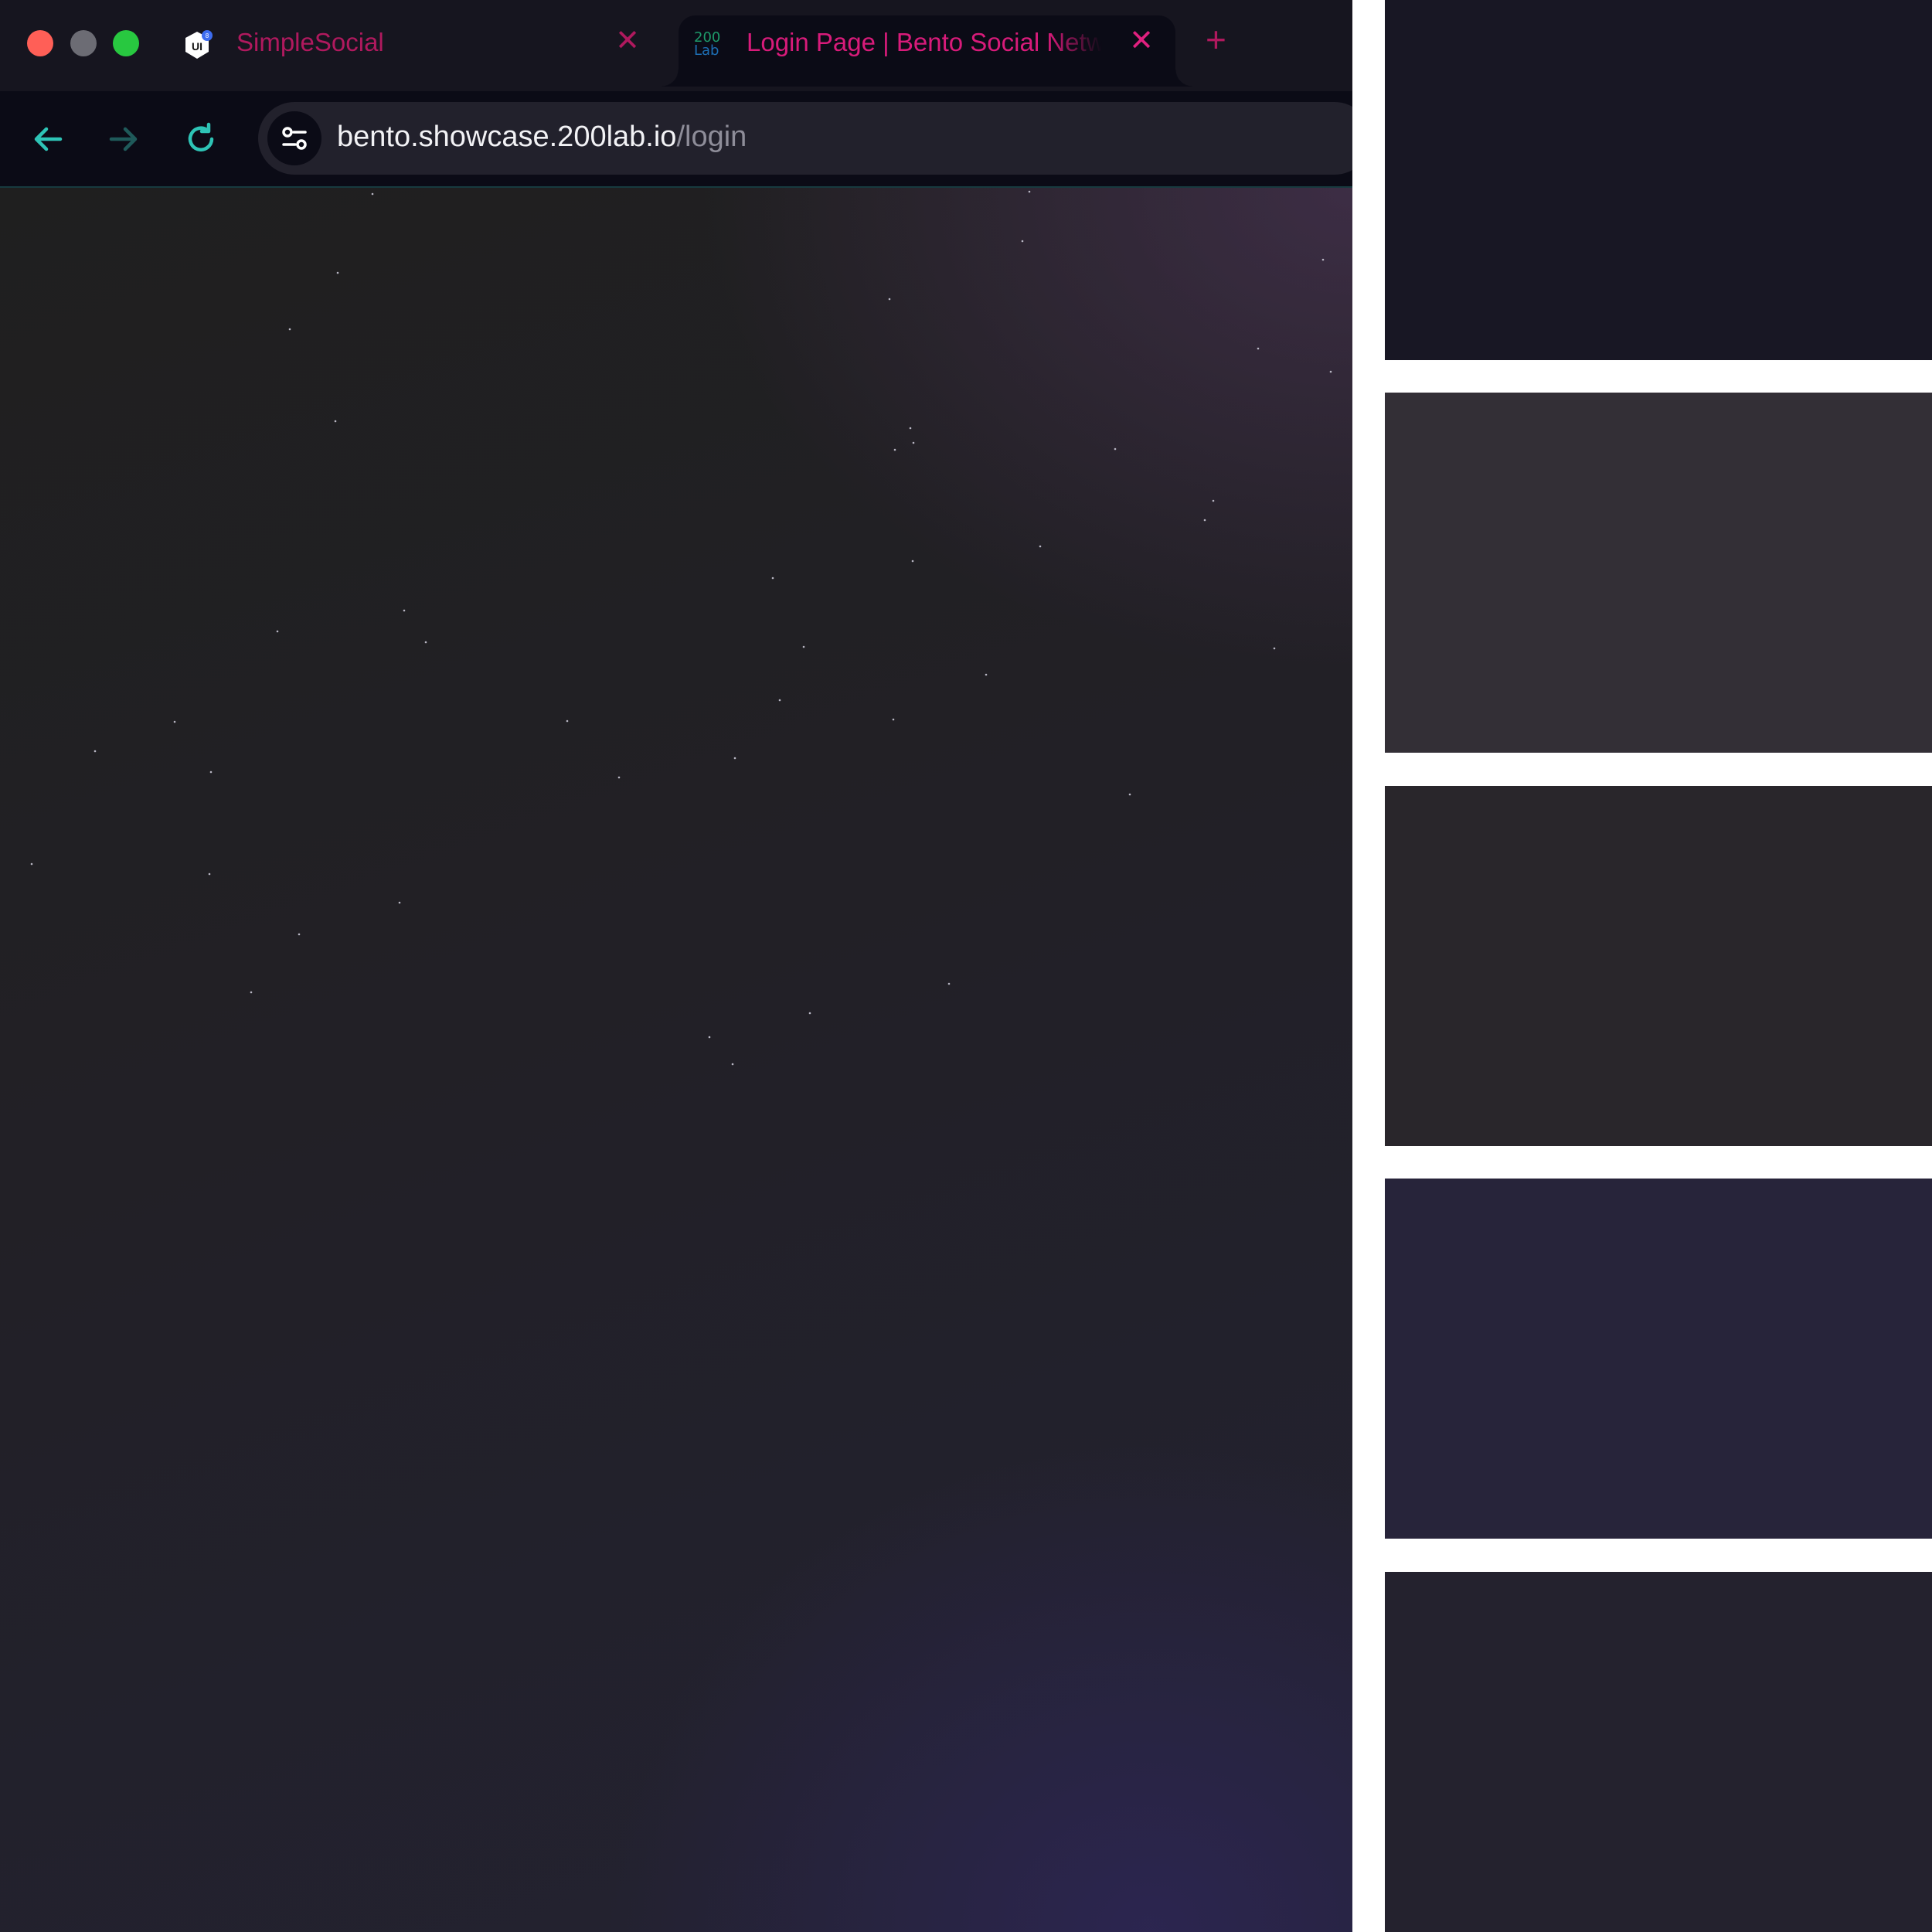 Image resolution: width=1932 pixels, height=1932 pixels. What do you see at coordinates (83, 43) in the screenshot?
I see `minimize-window-button` at bounding box center [83, 43].